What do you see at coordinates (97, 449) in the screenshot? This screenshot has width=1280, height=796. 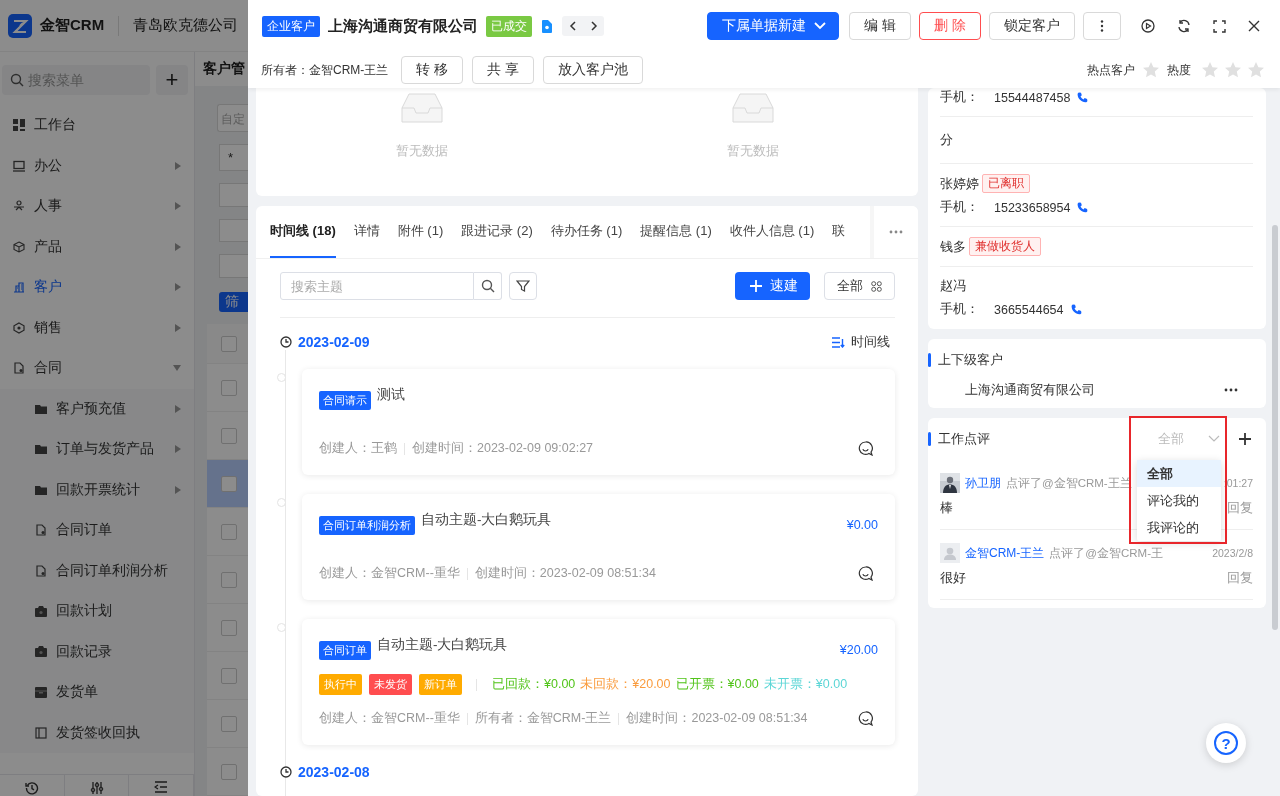 I see `menu-item: 订单与发货产品` at bounding box center [97, 449].